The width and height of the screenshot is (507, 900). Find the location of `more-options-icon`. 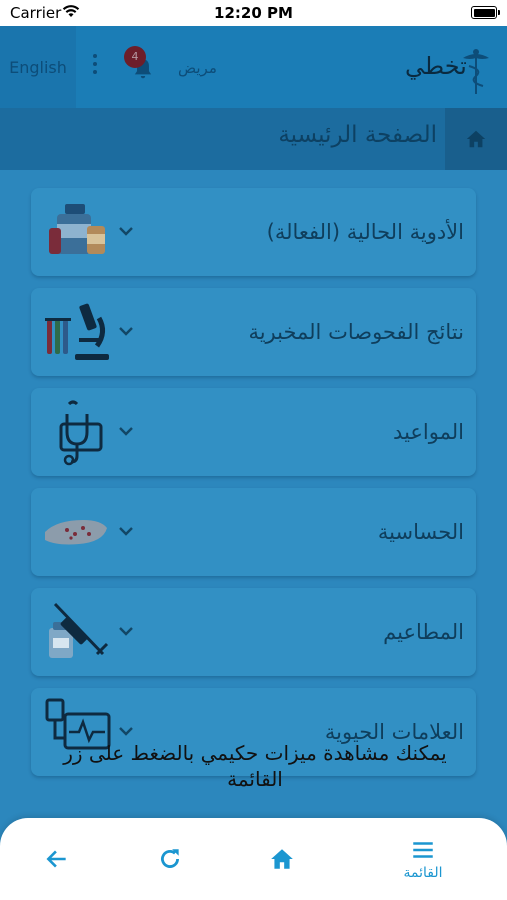

more-options-icon is located at coordinates (95, 67).